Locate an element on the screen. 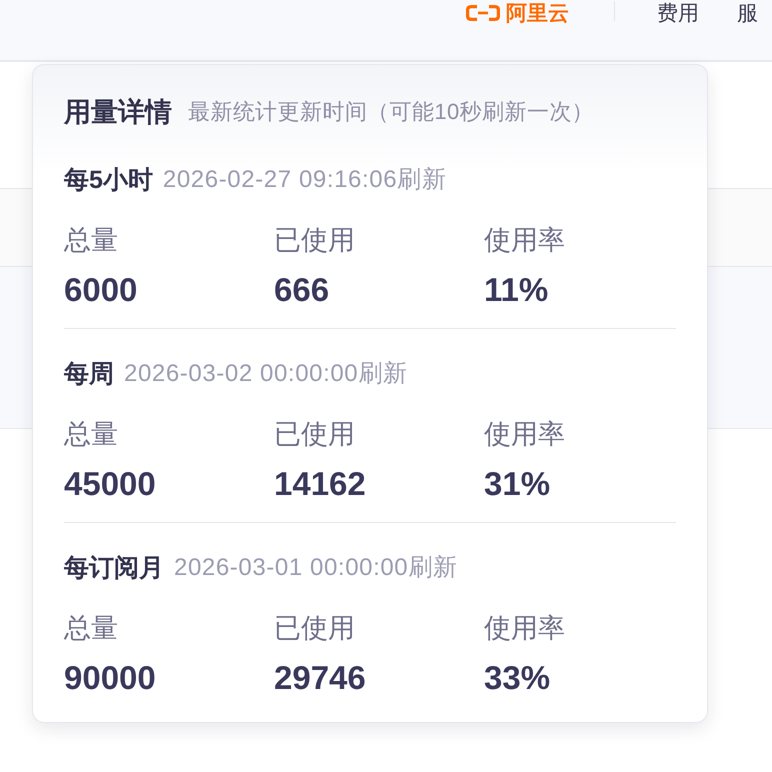 The image size is (772, 772). stat-value: 45000 is located at coordinates (110, 484).